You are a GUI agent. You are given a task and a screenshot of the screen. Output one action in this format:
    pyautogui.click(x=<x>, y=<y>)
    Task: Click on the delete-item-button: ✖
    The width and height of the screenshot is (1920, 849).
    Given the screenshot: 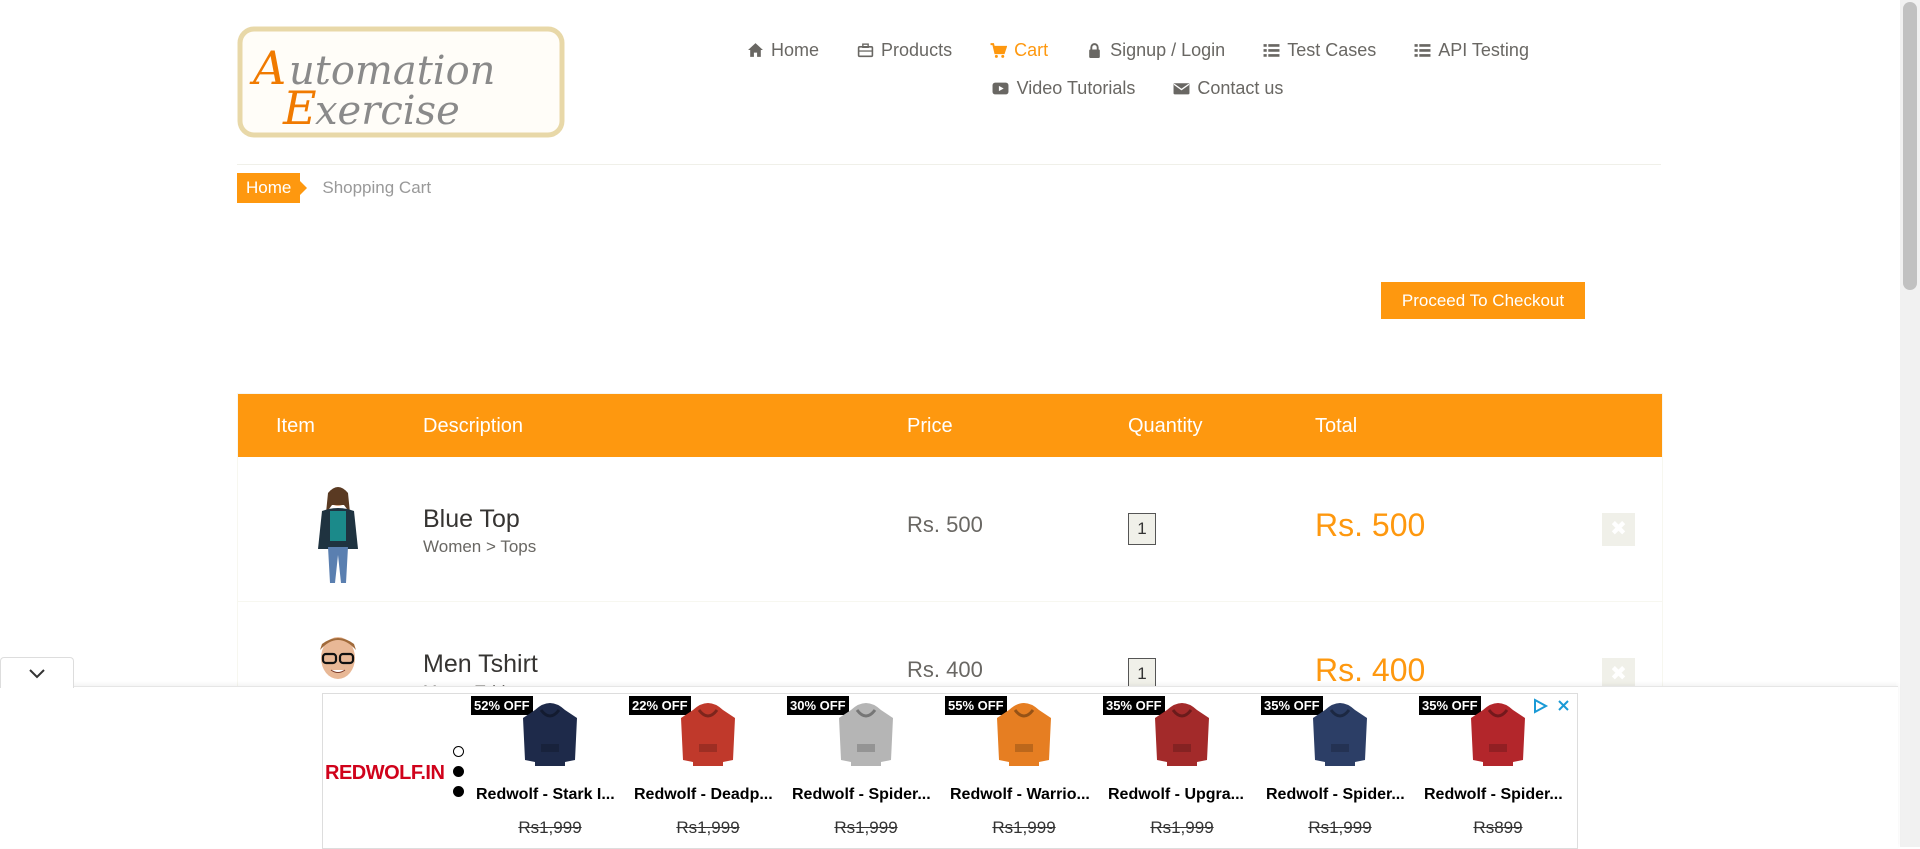 What is the action you would take?
    pyautogui.click(x=1618, y=529)
    